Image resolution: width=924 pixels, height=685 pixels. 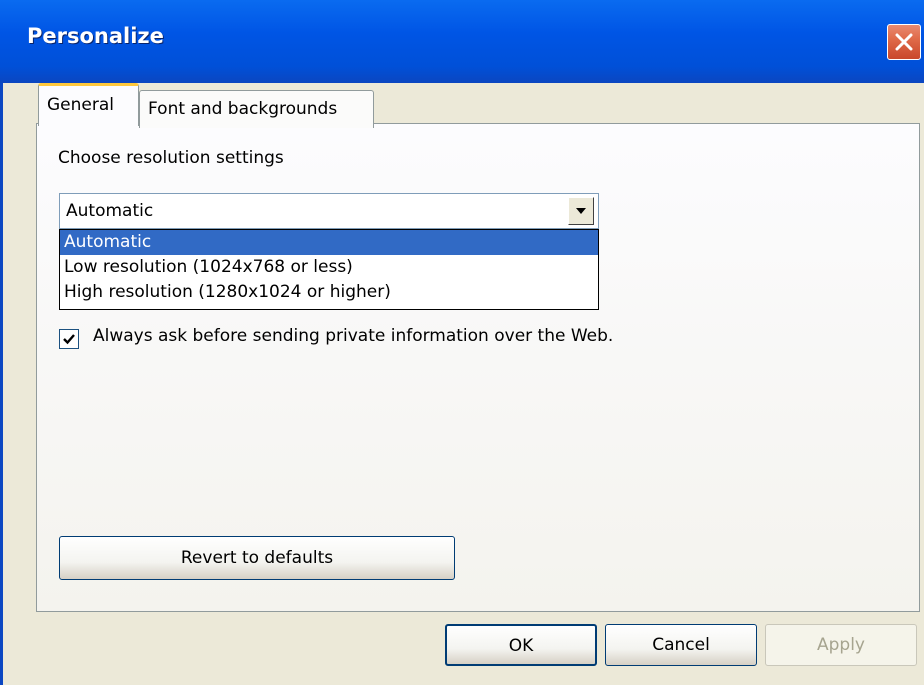 I want to click on close-button, so click(x=904, y=42).